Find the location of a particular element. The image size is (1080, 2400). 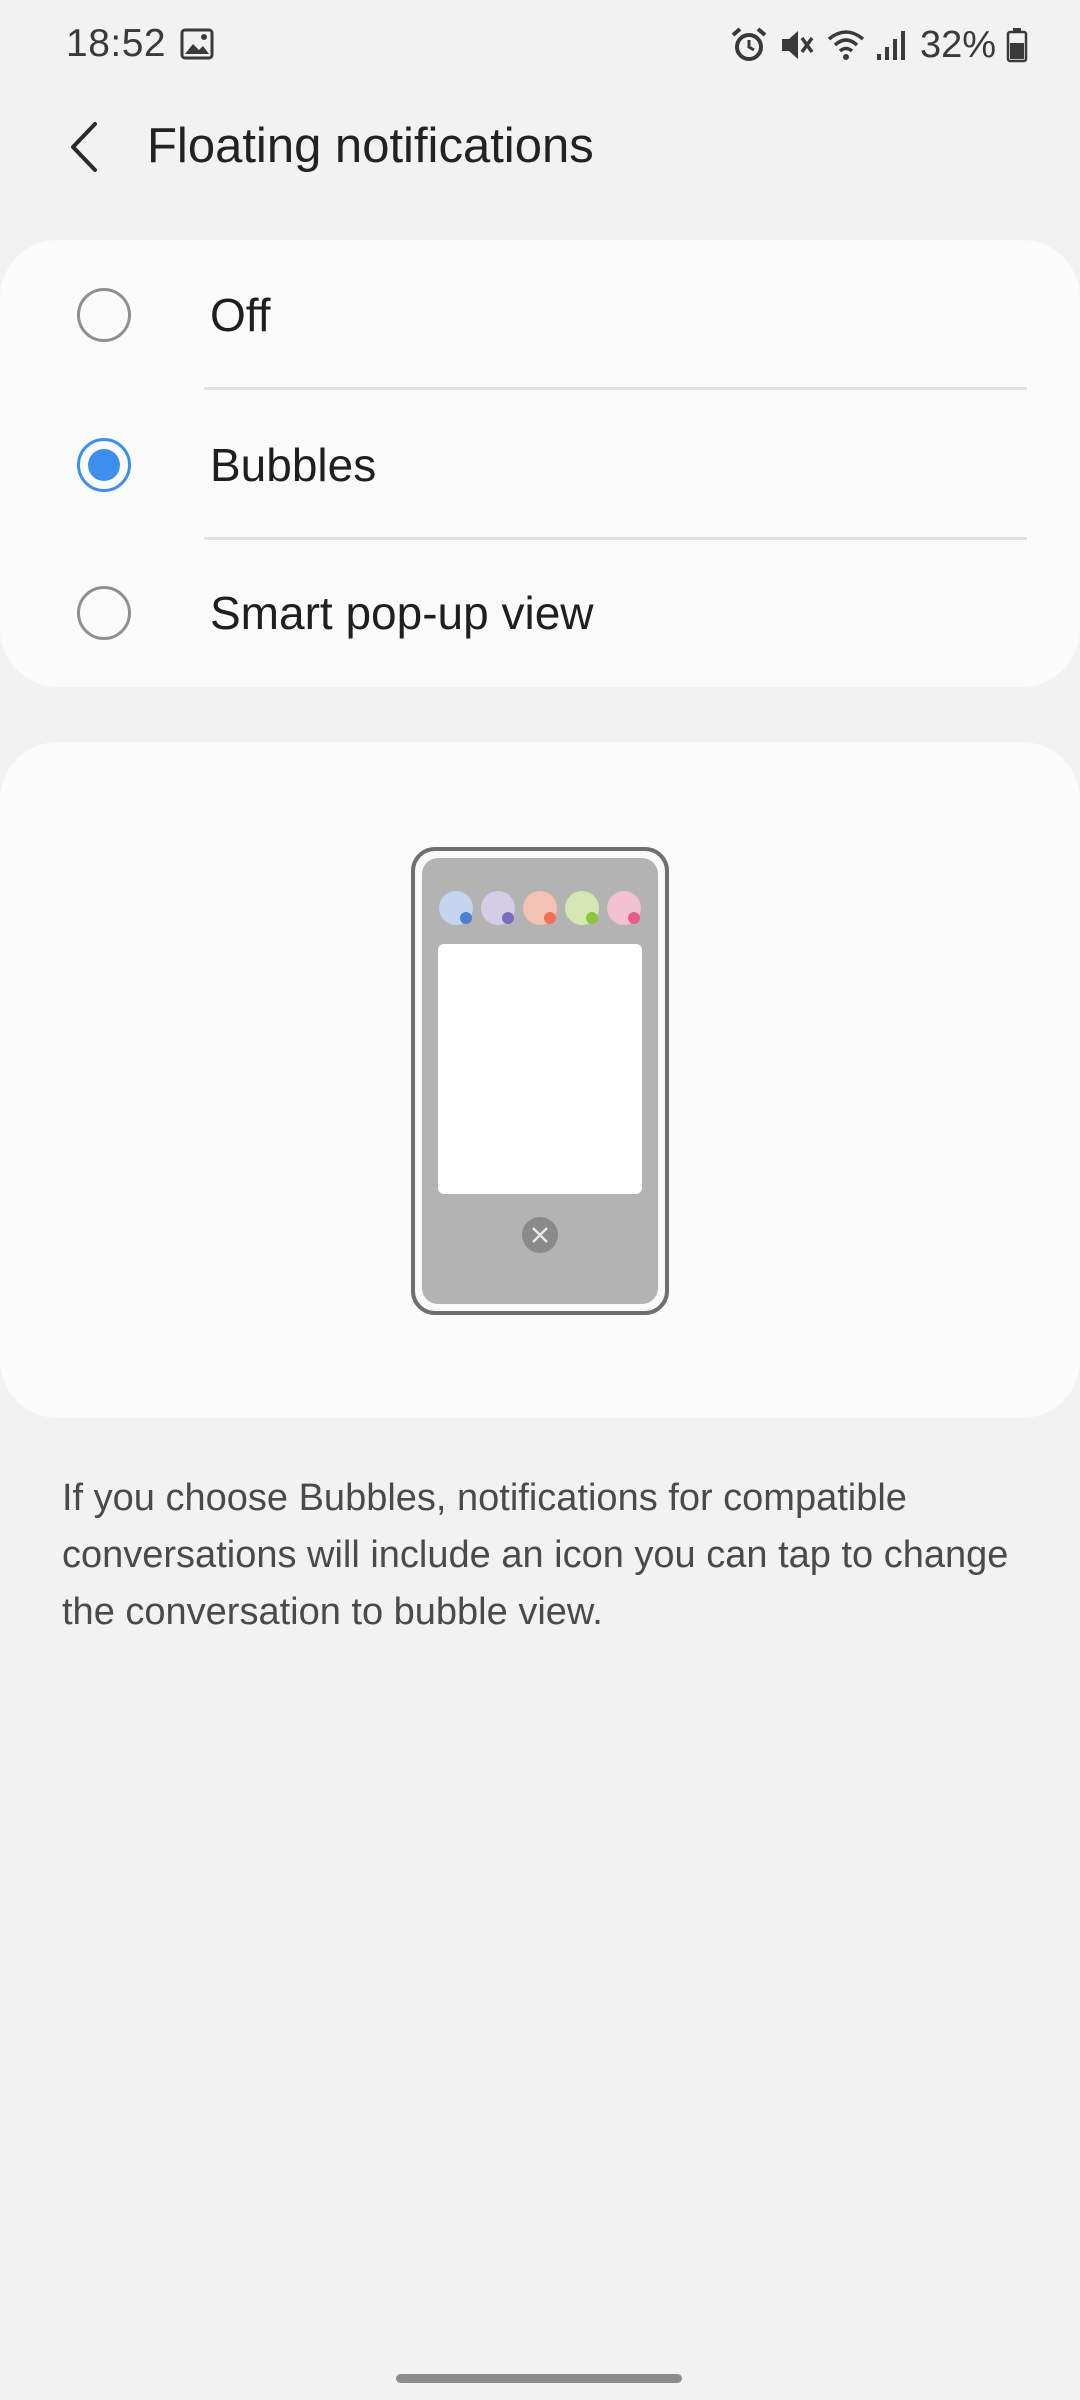

alarm-icon is located at coordinates (749, 45).